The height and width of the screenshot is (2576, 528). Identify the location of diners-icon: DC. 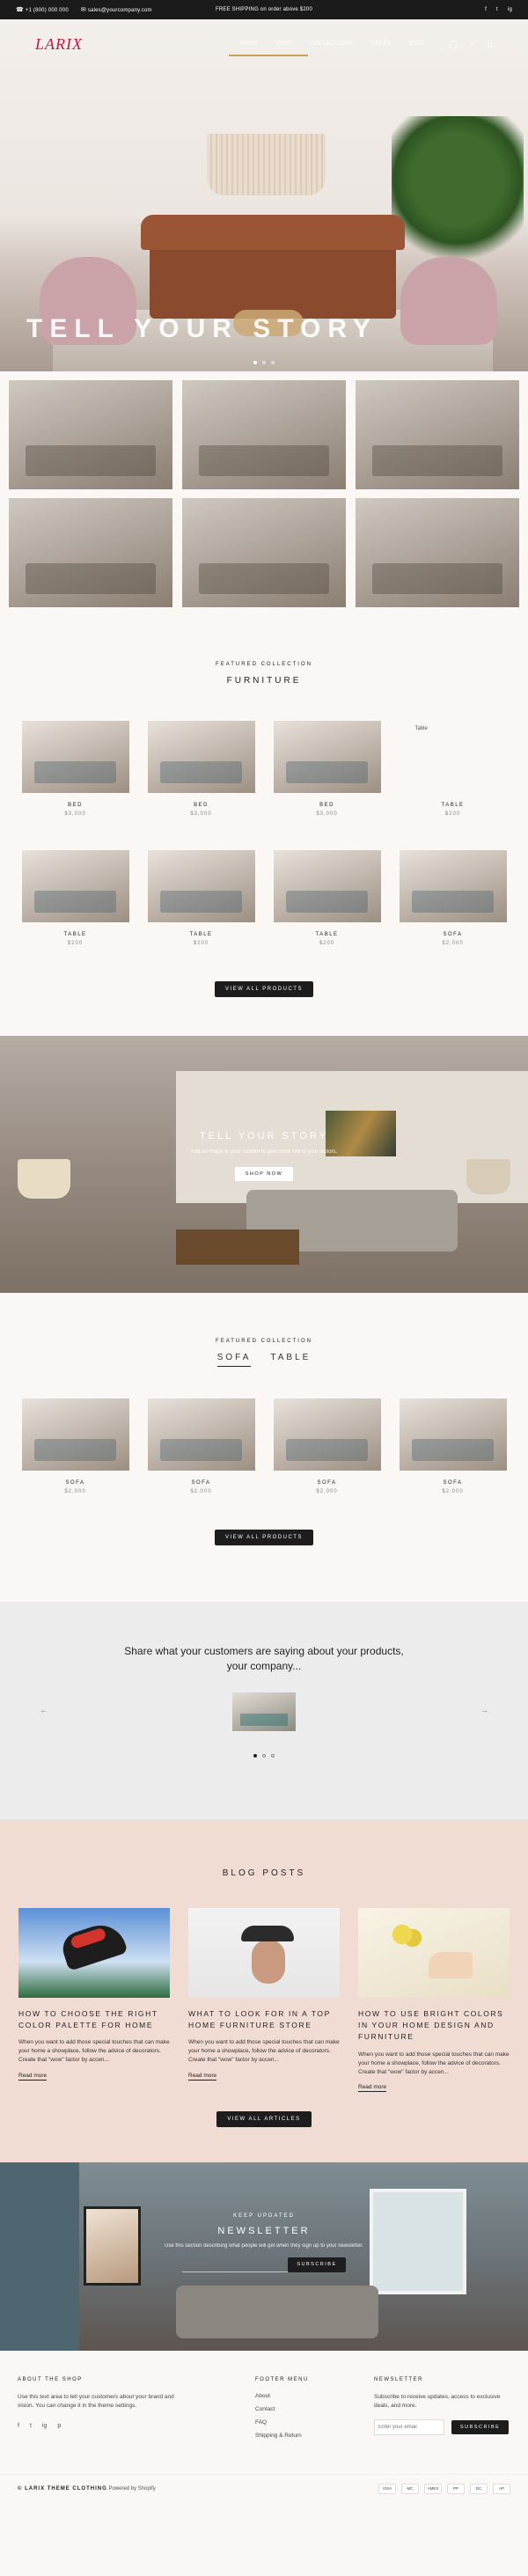
(479, 2488).